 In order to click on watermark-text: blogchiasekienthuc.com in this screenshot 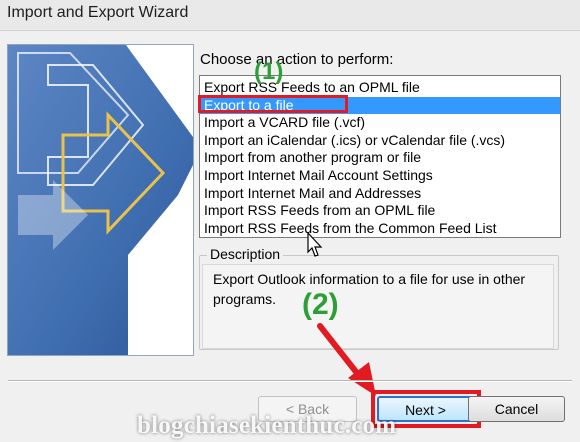, I will do `click(267, 425)`.